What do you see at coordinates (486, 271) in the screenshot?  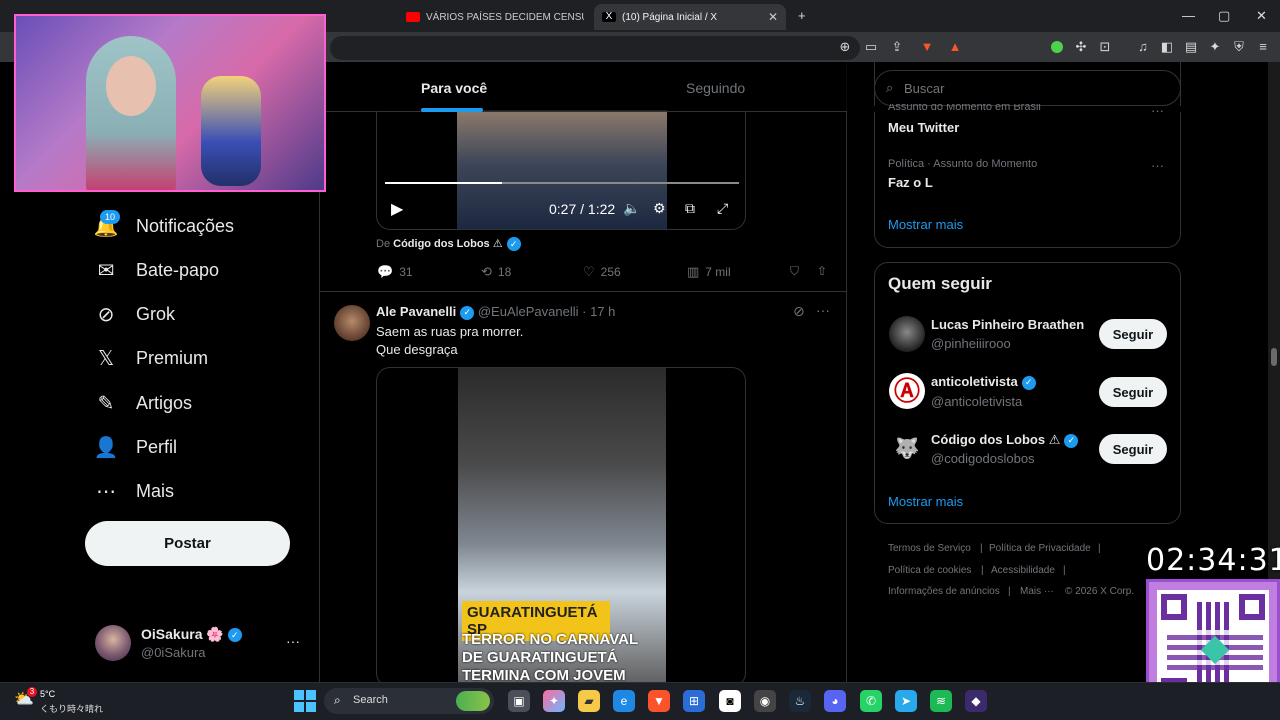 I see `retweet-icon: ⟲` at bounding box center [486, 271].